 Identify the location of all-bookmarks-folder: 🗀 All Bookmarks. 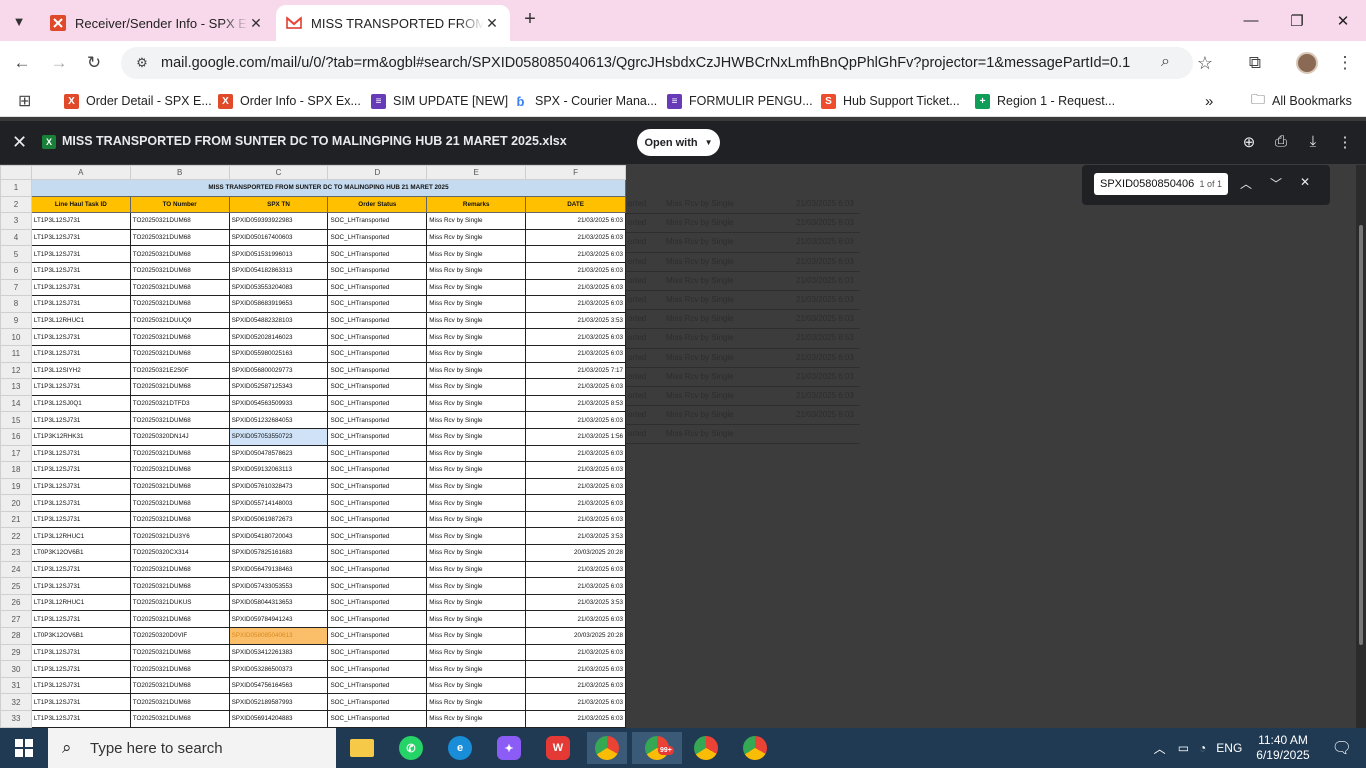
(1301, 100).